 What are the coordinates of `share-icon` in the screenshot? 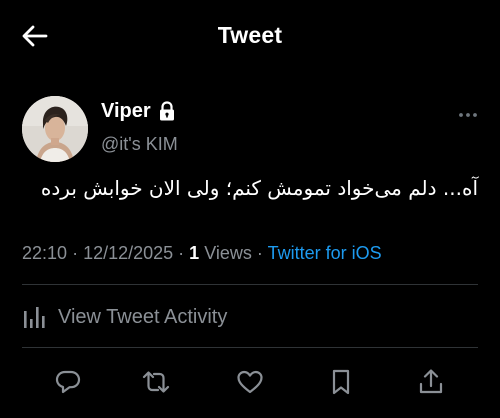 It's located at (431, 381).